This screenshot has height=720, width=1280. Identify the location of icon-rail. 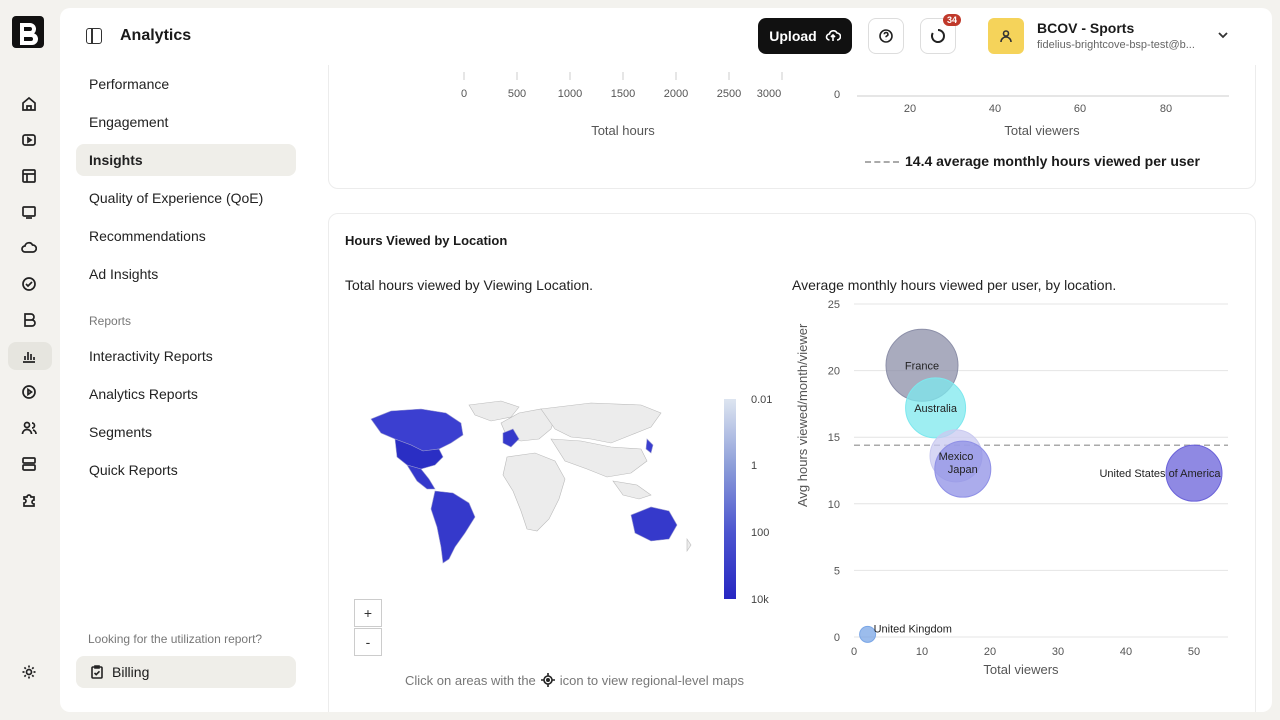
(29, 360).